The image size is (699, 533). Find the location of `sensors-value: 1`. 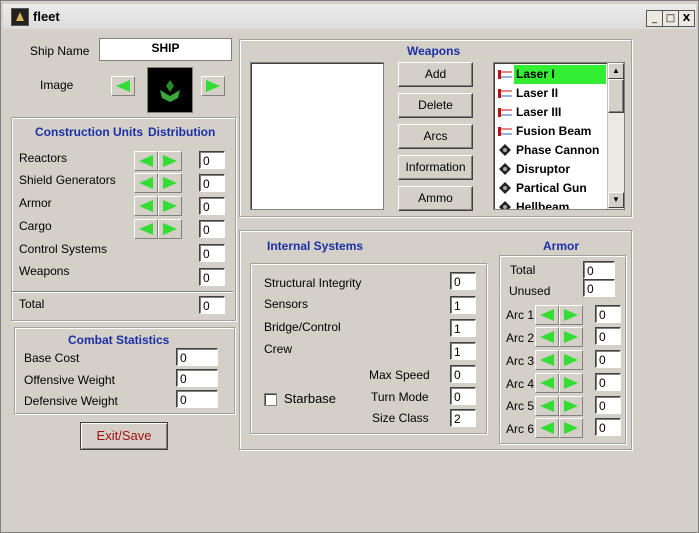

sensors-value: 1 is located at coordinates (463, 305).